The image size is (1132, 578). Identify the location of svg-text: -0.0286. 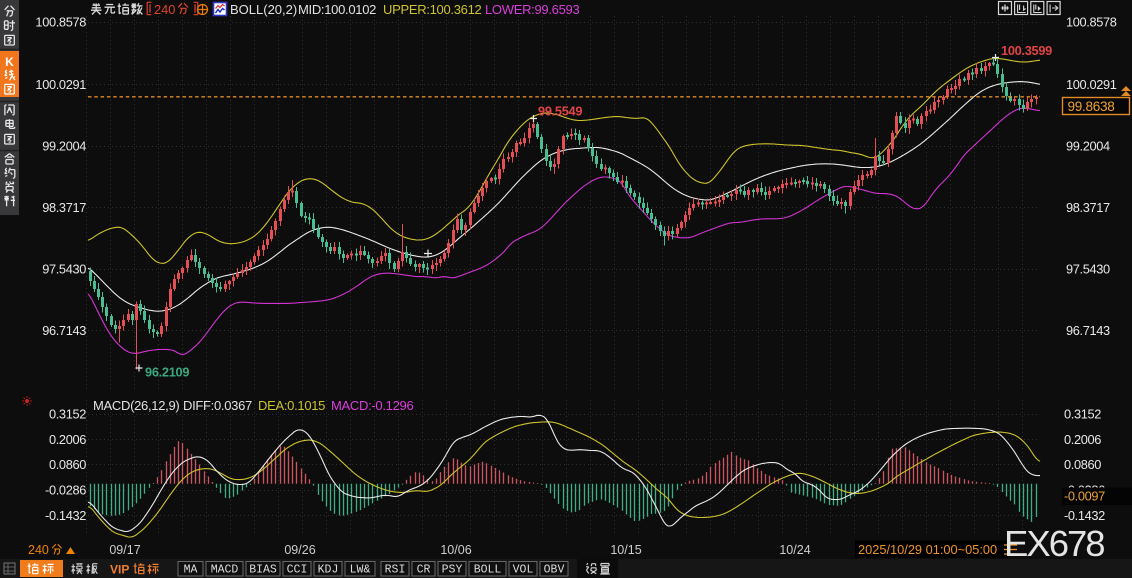
(65, 490).